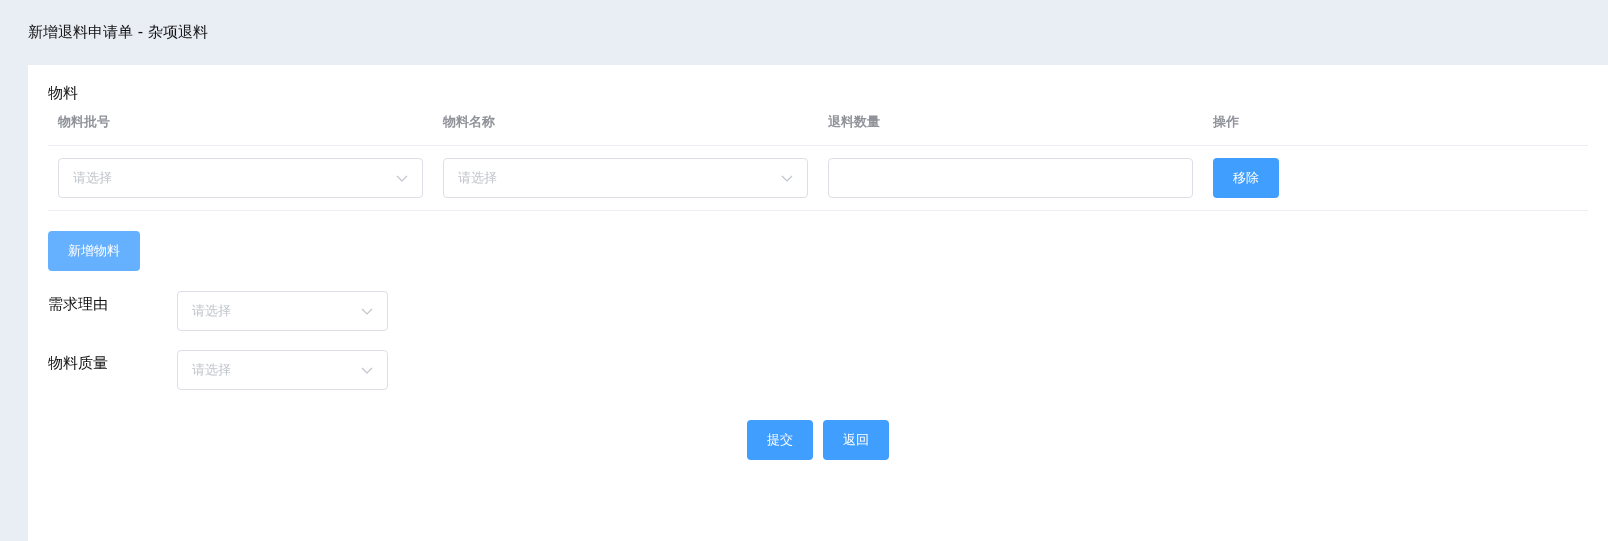  I want to click on action-button: 提交, so click(780, 440).